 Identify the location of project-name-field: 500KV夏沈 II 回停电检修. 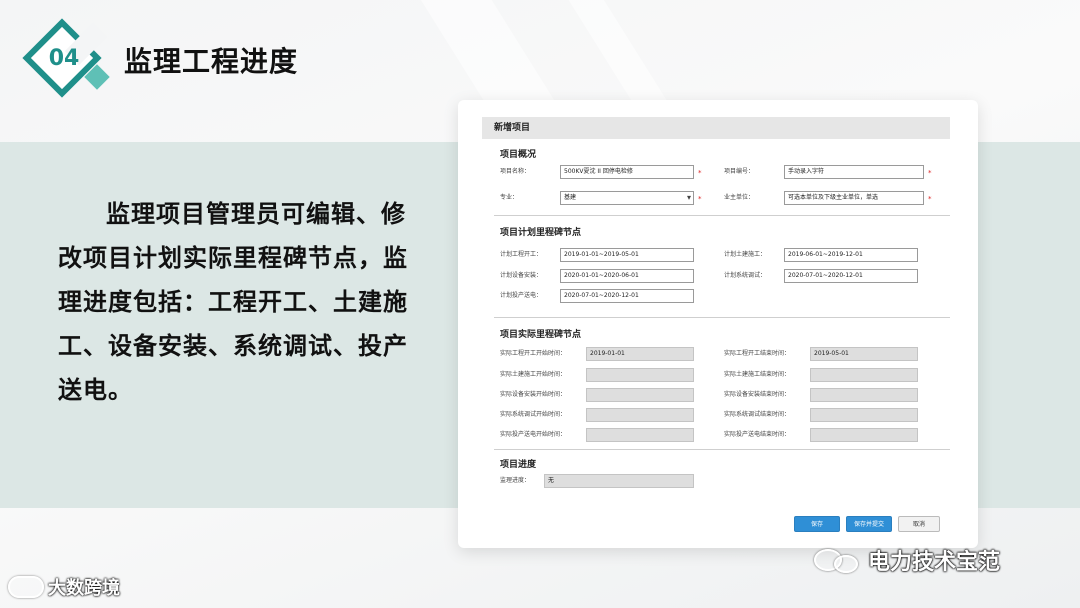
(627, 172).